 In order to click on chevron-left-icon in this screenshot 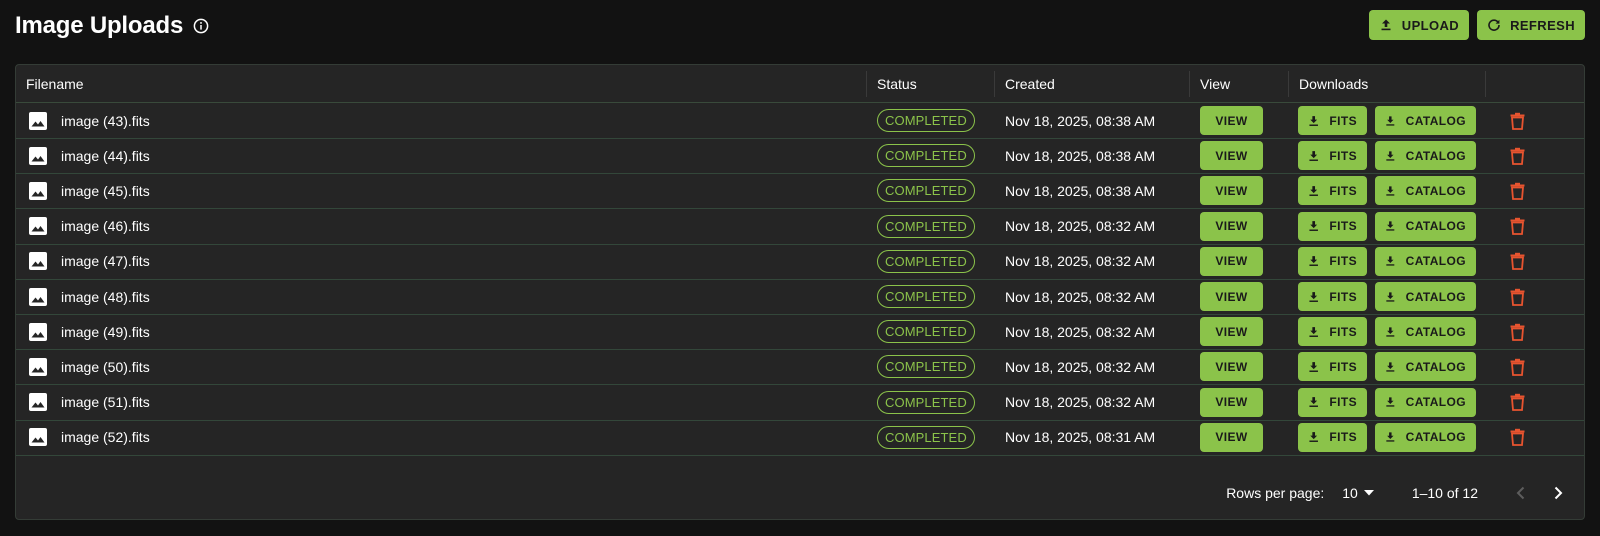, I will do `click(1520, 492)`.